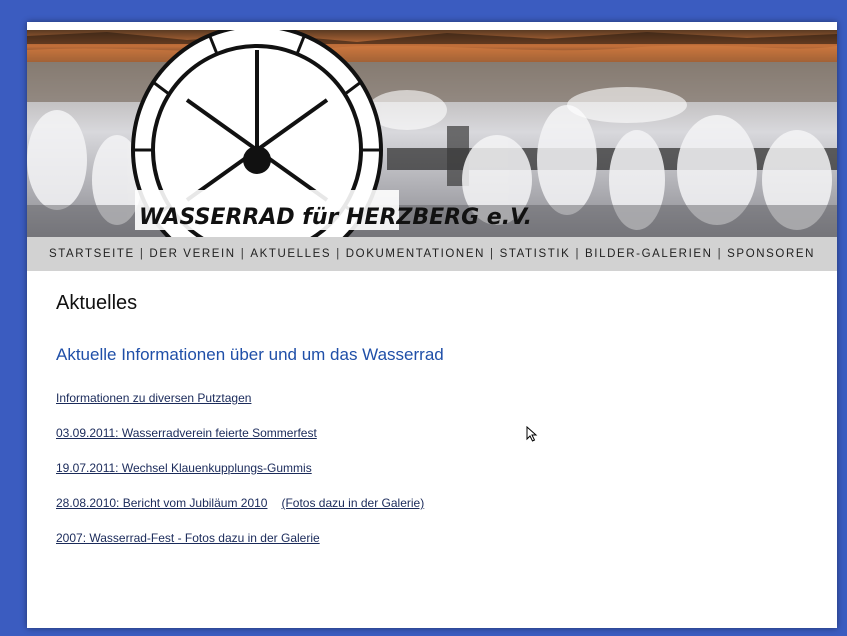 Image resolution: width=847 pixels, height=636 pixels. Describe the element at coordinates (352, 503) in the screenshot. I see `news-link-jubilaeum-gallery: (Fotos dazu in der Galerie)` at that location.